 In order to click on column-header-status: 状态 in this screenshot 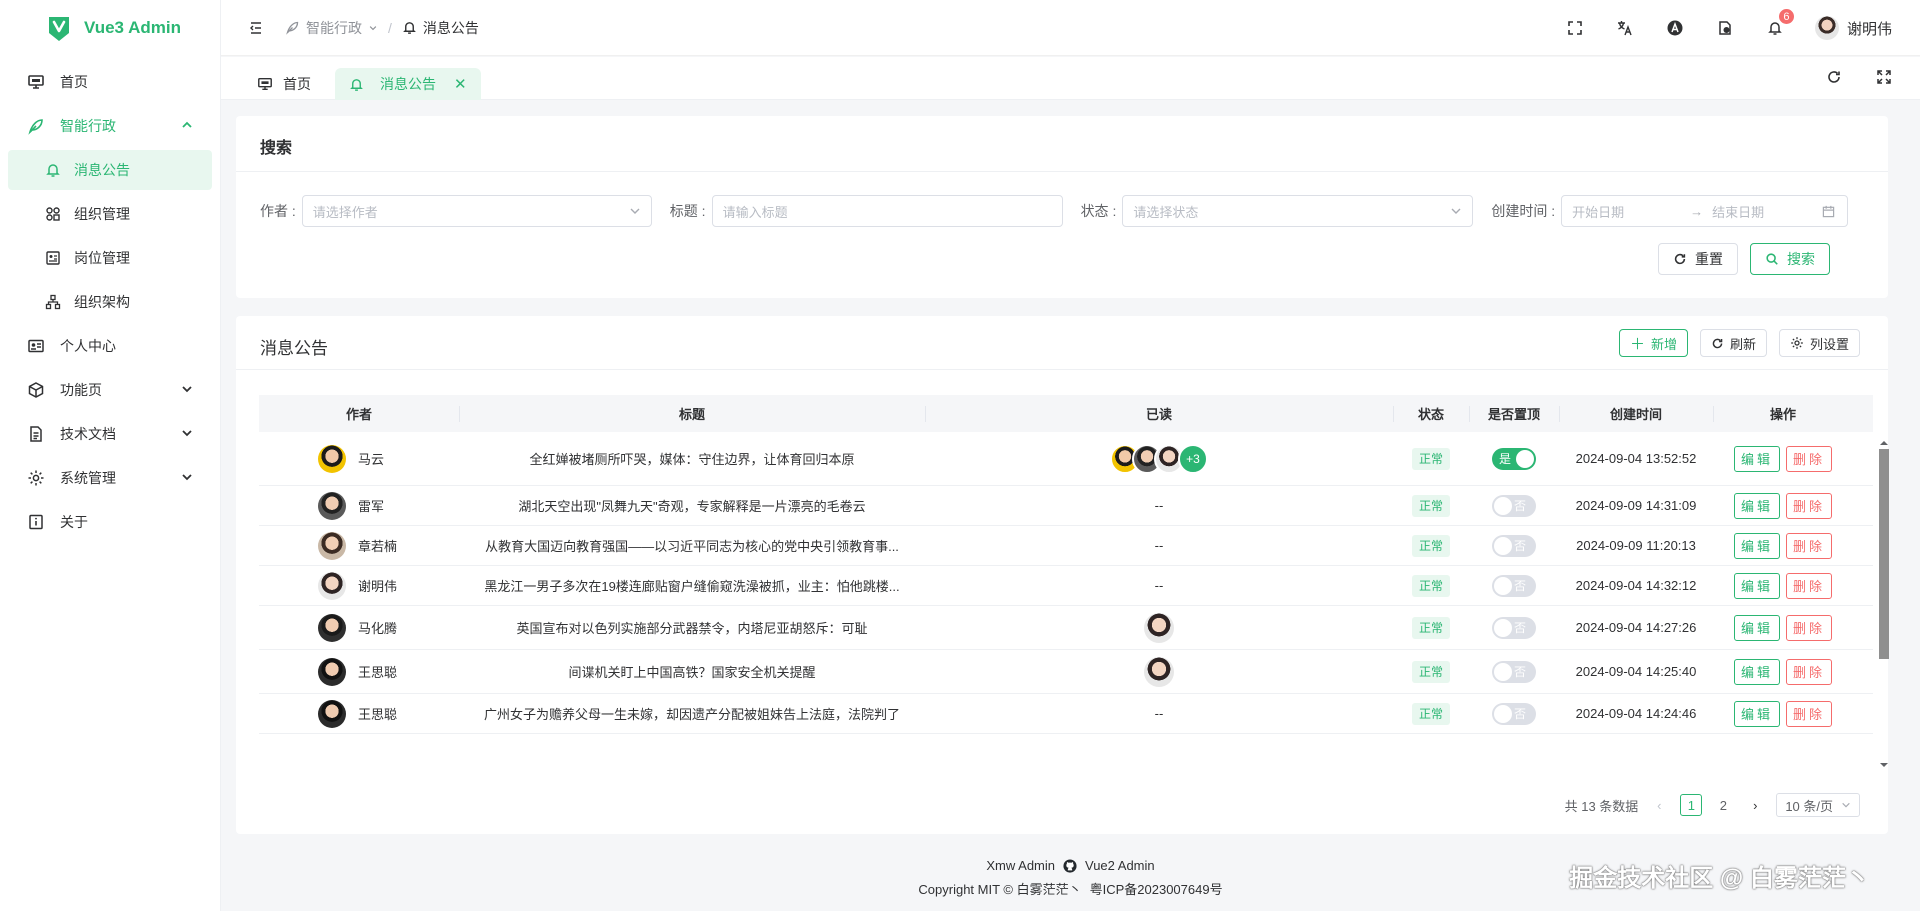, I will do `click(1431, 413)`.